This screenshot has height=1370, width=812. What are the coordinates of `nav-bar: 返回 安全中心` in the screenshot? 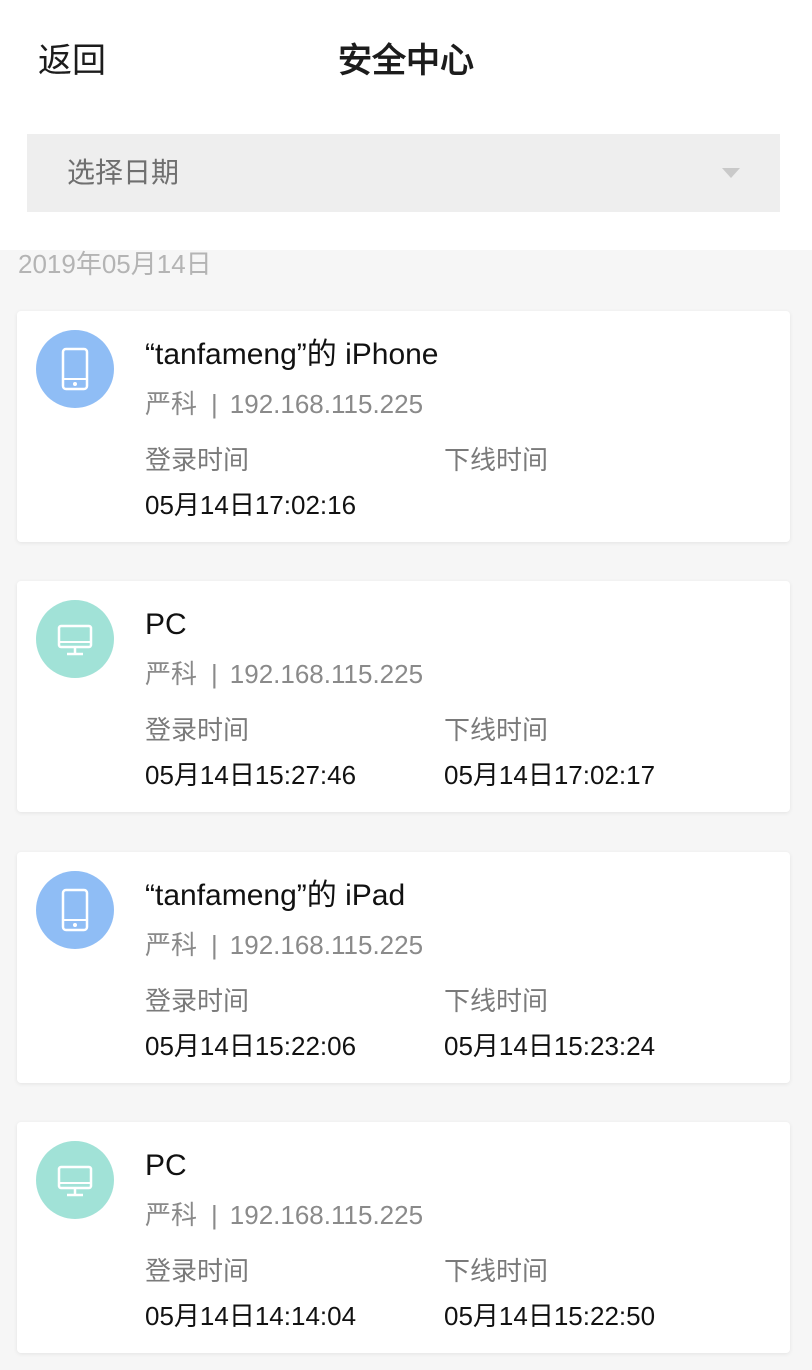 It's located at (406, 60).